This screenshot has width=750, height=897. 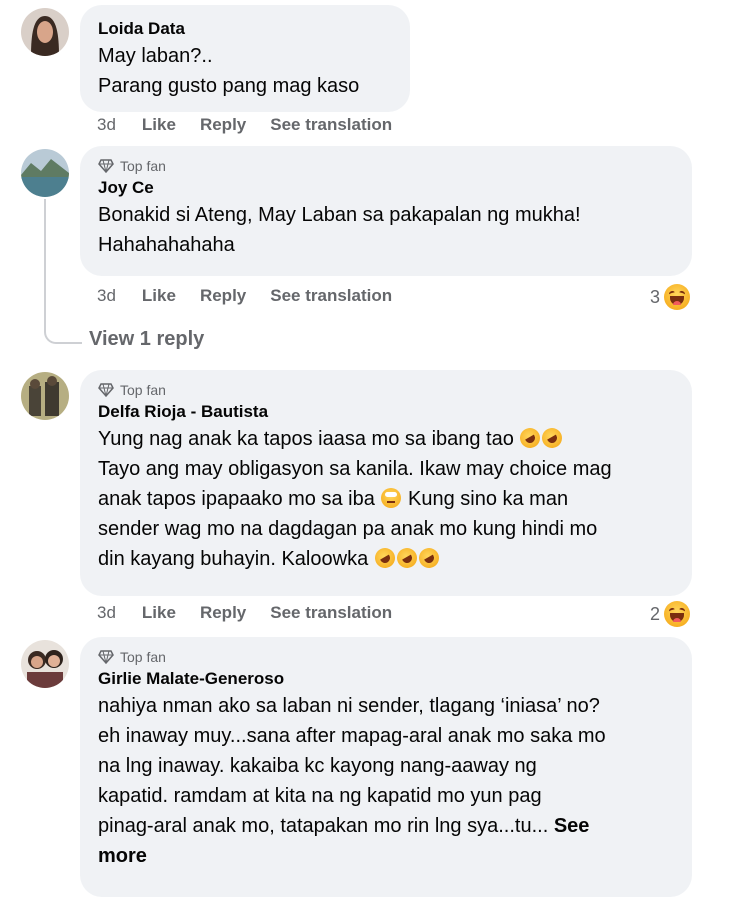 I want to click on comment-text: anak tapos ipapaako mo sa iba, so click(x=236, y=499).